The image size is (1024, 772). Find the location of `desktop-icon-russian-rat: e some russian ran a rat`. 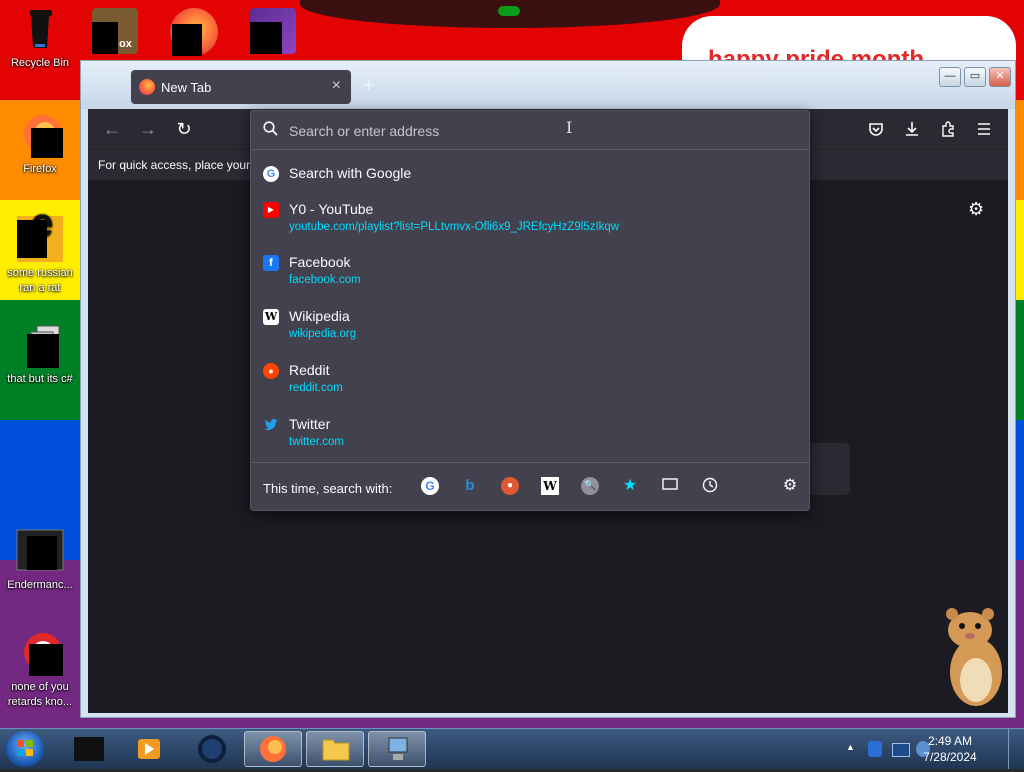

desktop-icon-russian-rat: e some russian ran a rat is located at coordinates (40, 249).